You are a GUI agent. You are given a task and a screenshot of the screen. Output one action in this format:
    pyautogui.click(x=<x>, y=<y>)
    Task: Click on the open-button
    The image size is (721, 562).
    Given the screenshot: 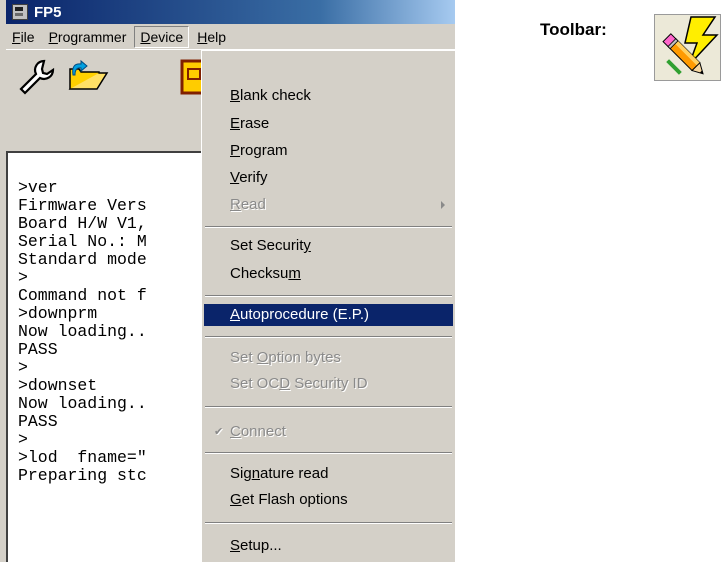 What is the action you would take?
    pyautogui.click(x=88, y=77)
    